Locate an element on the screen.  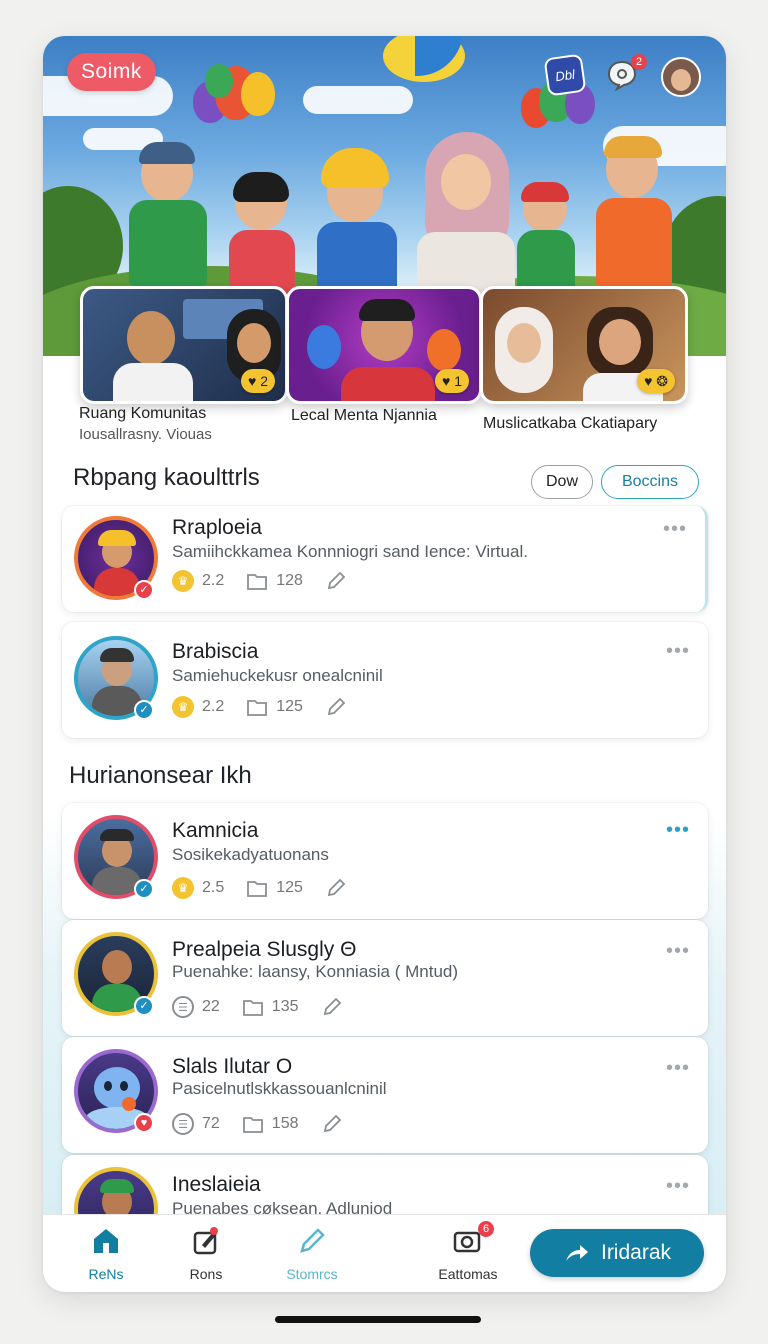
post-description: Sosikekadyatuonans is located at coordinates (250, 854).